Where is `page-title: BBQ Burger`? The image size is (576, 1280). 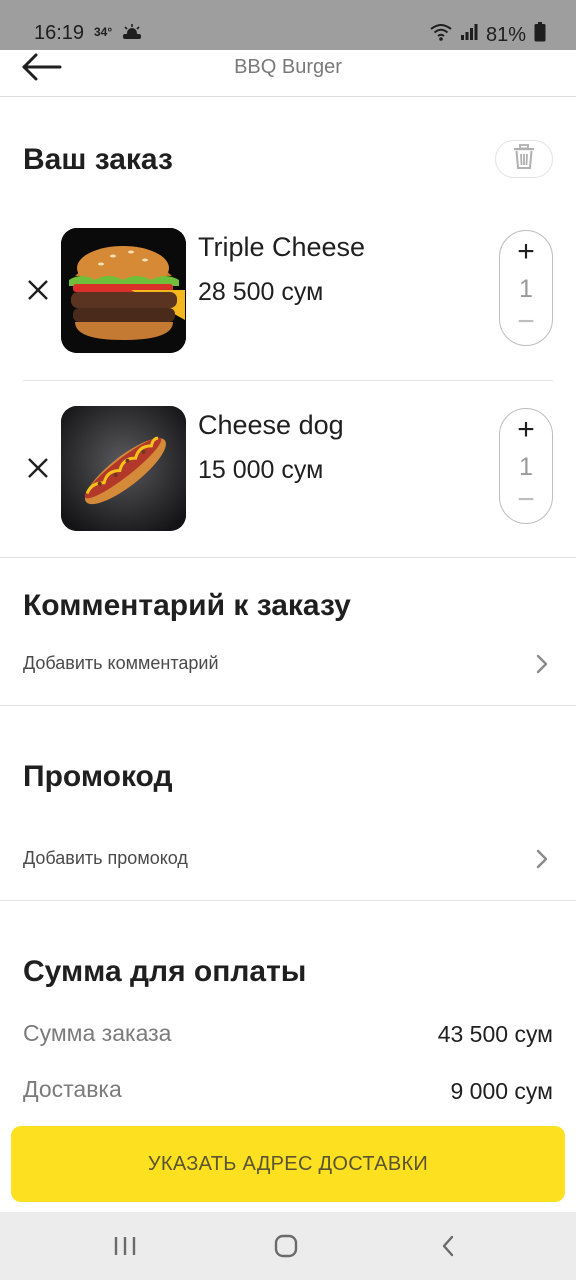
page-title: BBQ Burger is located at coordinates (288, 67).